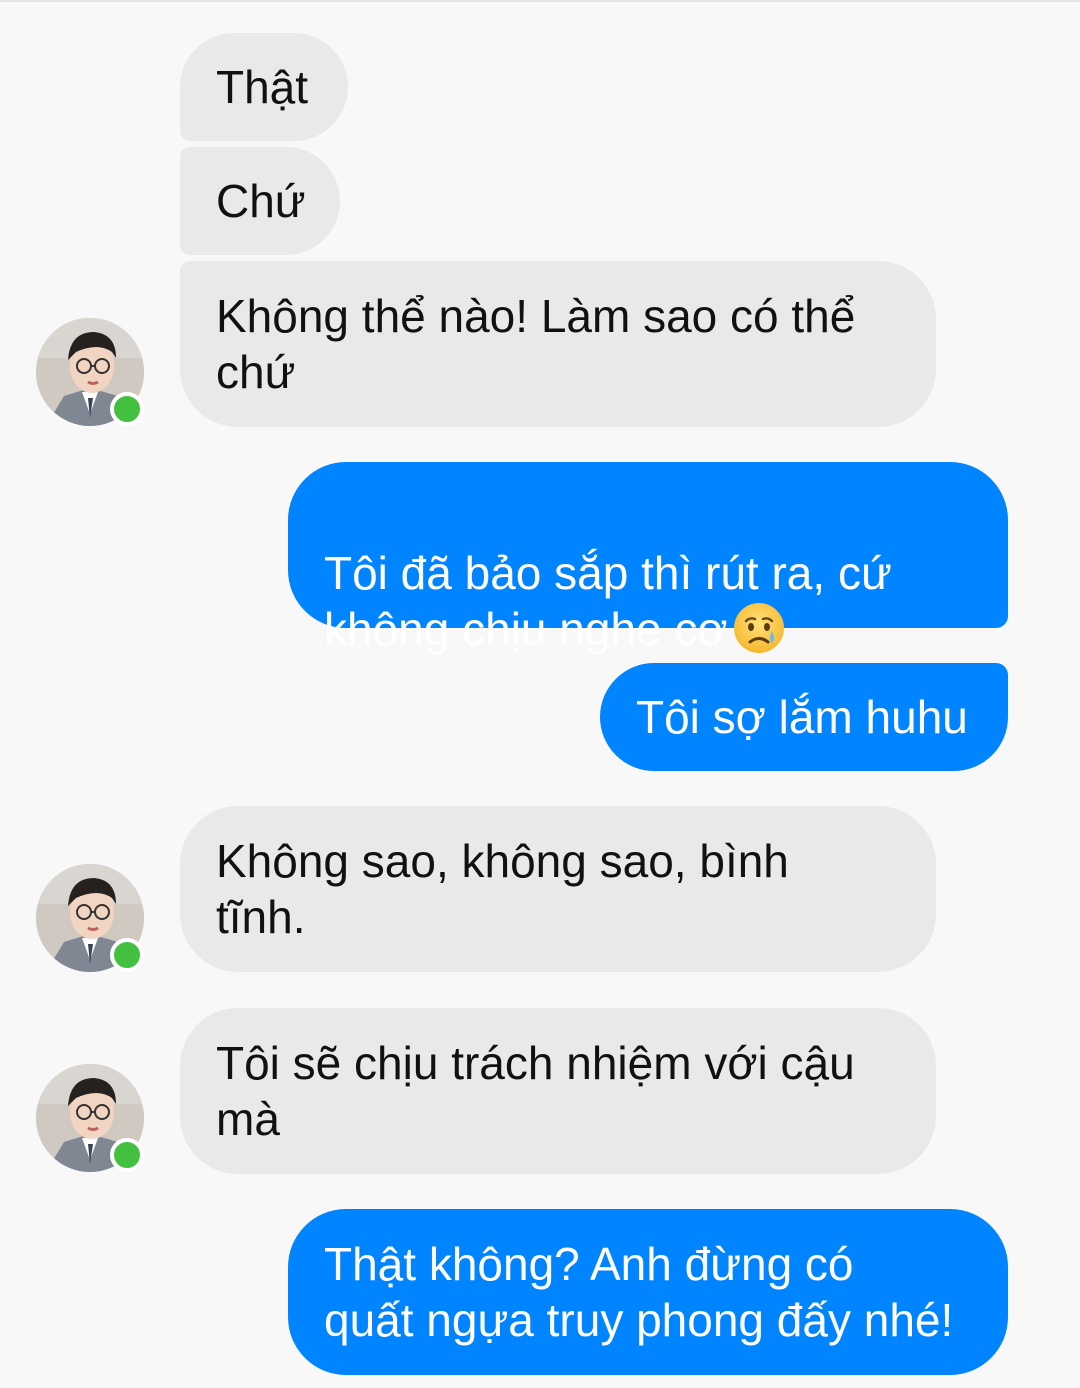 The width and height of the screenshot is (1080, 1388). I want to click on outgoing-message: Tôi sợ lắm huhu, so click(804, 717).